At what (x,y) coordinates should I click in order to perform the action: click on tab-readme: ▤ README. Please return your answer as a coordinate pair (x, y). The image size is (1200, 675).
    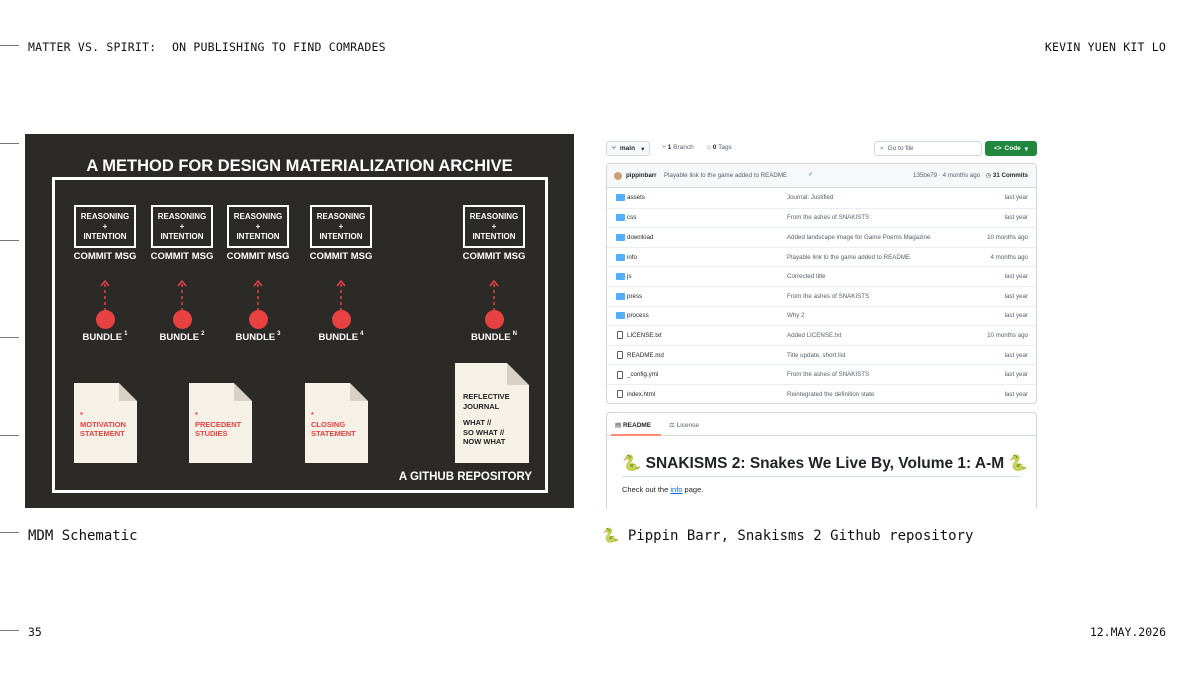
    Looking at the image, I should click on (633, 425).